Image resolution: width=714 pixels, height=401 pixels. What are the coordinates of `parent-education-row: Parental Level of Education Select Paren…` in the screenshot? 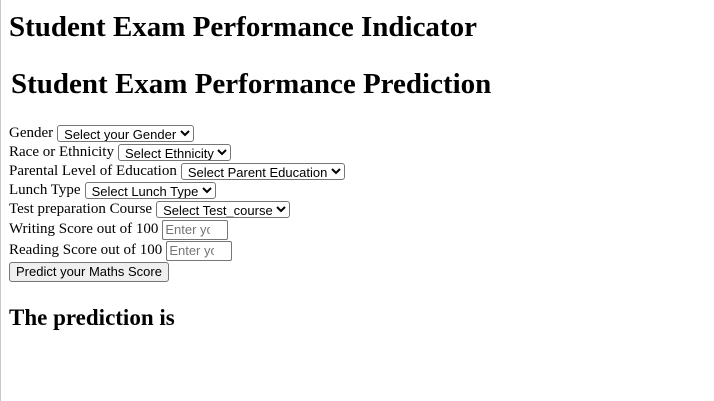 It's located at (354, 171).